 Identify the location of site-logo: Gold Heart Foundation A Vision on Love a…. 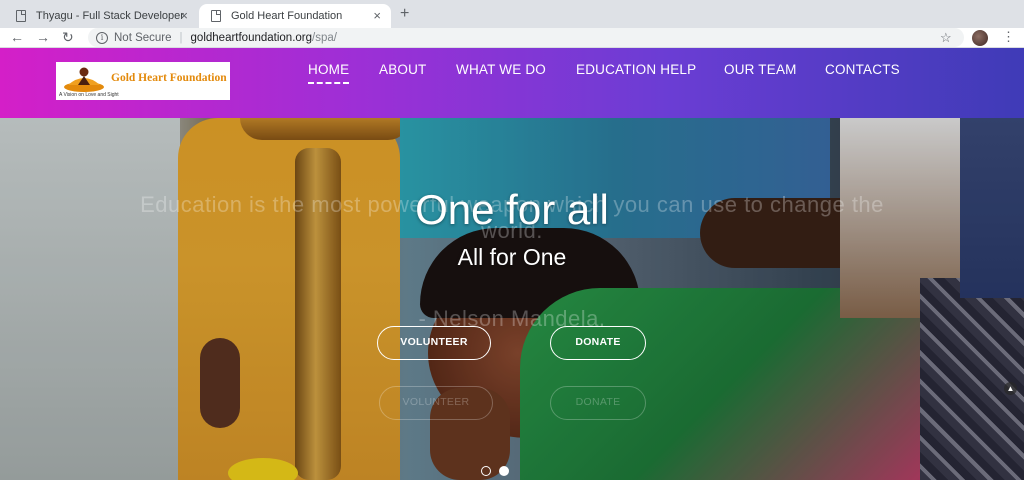
(143, 81).